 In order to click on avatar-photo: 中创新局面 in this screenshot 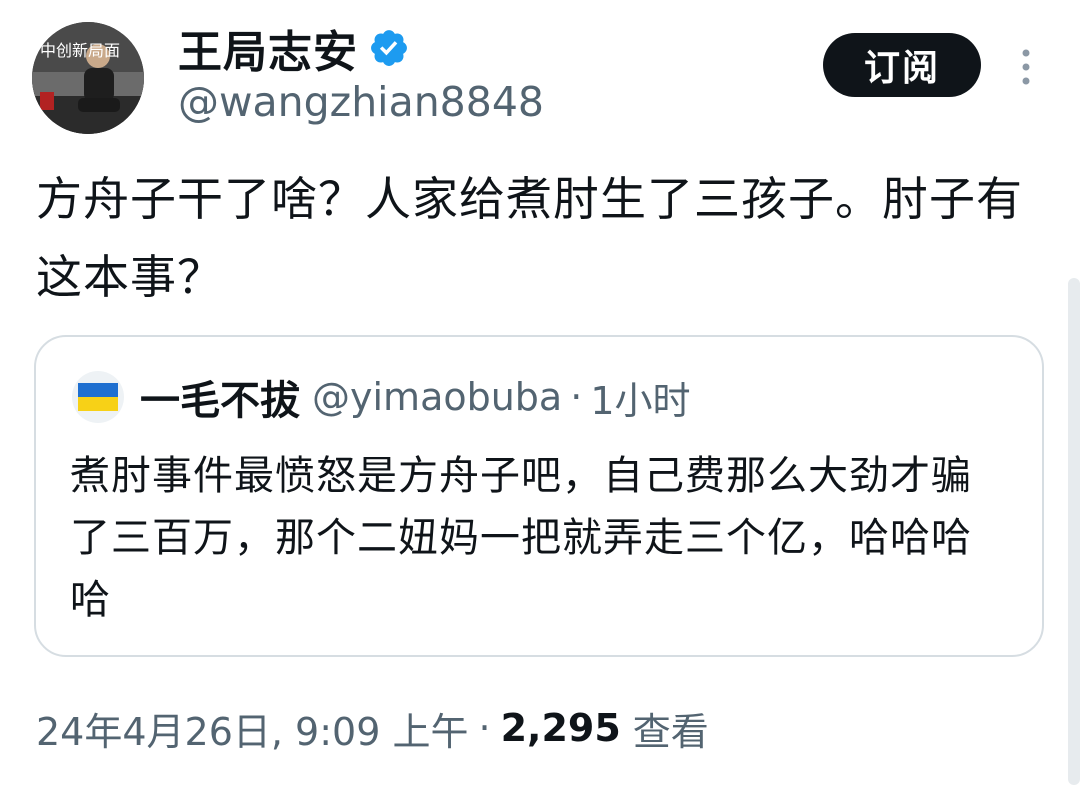, I will do `click(88, 78)`.